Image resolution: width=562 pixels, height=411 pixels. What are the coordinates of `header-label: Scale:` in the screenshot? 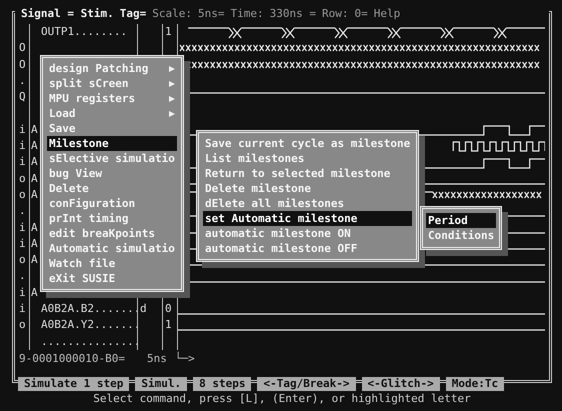 It's located at (172, 13).